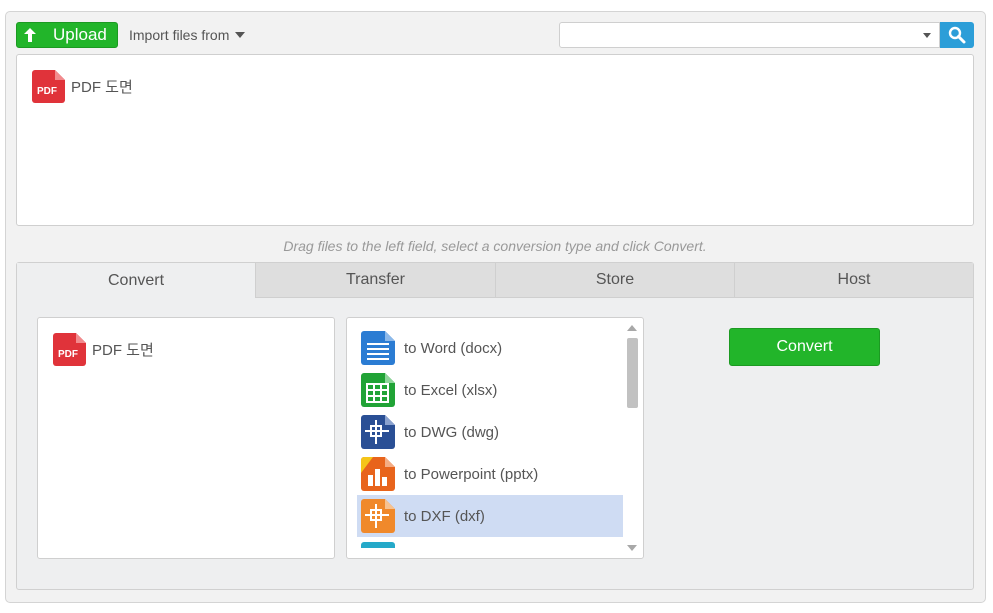 Image resolution: width=993 pixels, height=613 pixels. Describe the element at coordinates (453, 348) in the screenshot. I see `conversion-label: to Word (docx)` at that location.